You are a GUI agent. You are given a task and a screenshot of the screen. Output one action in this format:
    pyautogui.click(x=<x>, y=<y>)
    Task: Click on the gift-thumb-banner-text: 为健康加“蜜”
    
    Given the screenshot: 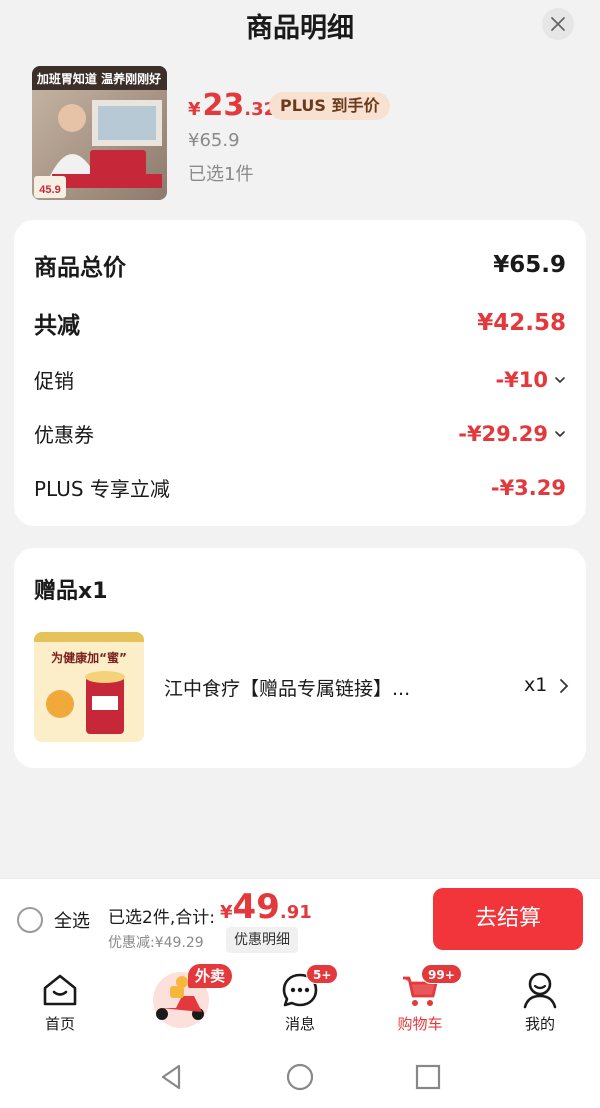 What is the action you would take?
    pyautogui.click(x=89, y=657)
    